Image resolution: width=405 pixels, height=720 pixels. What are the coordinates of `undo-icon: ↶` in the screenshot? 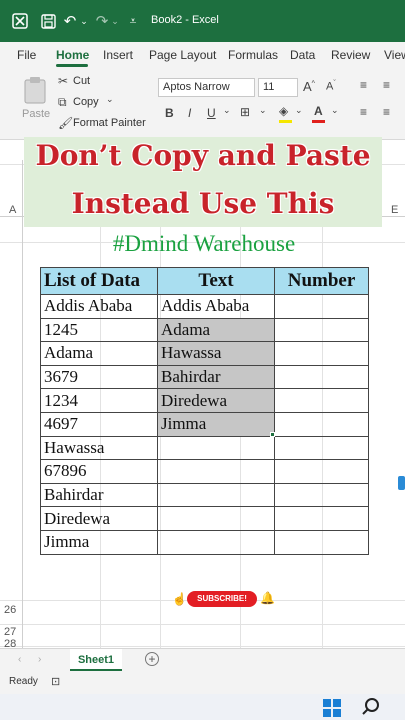 It's located at (70, 21).